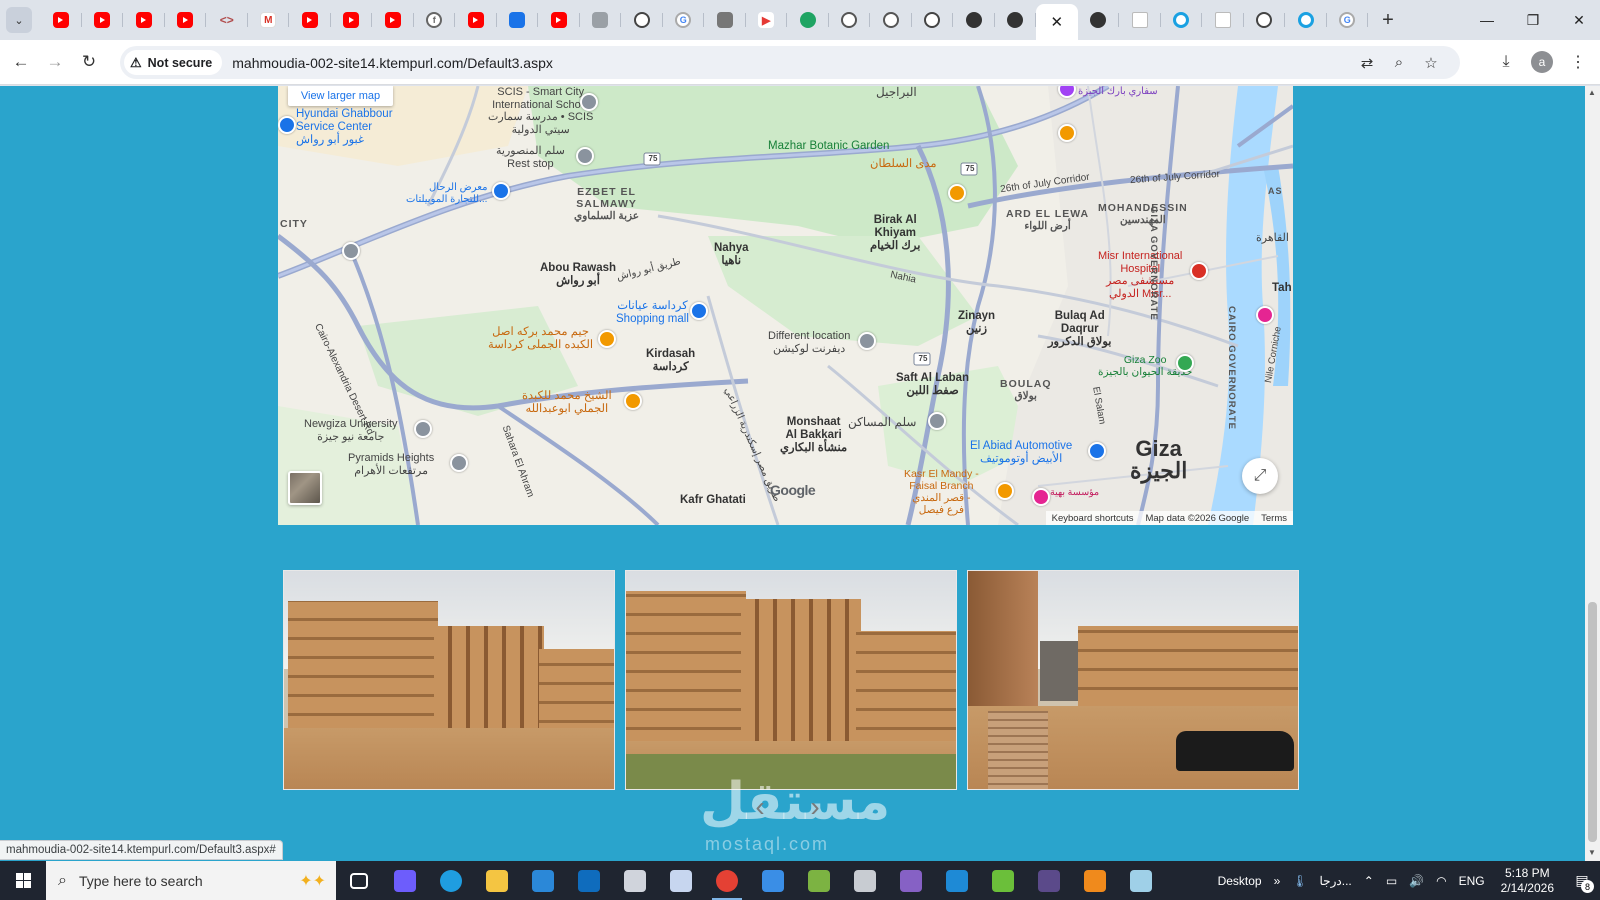 The width and height of the screenshot is (1600, 900). Describe the element at coordinates (1093, 518) in the screenshot. I see `keyboard-shortcuts-link: Keyboard shortcuts` at that location.